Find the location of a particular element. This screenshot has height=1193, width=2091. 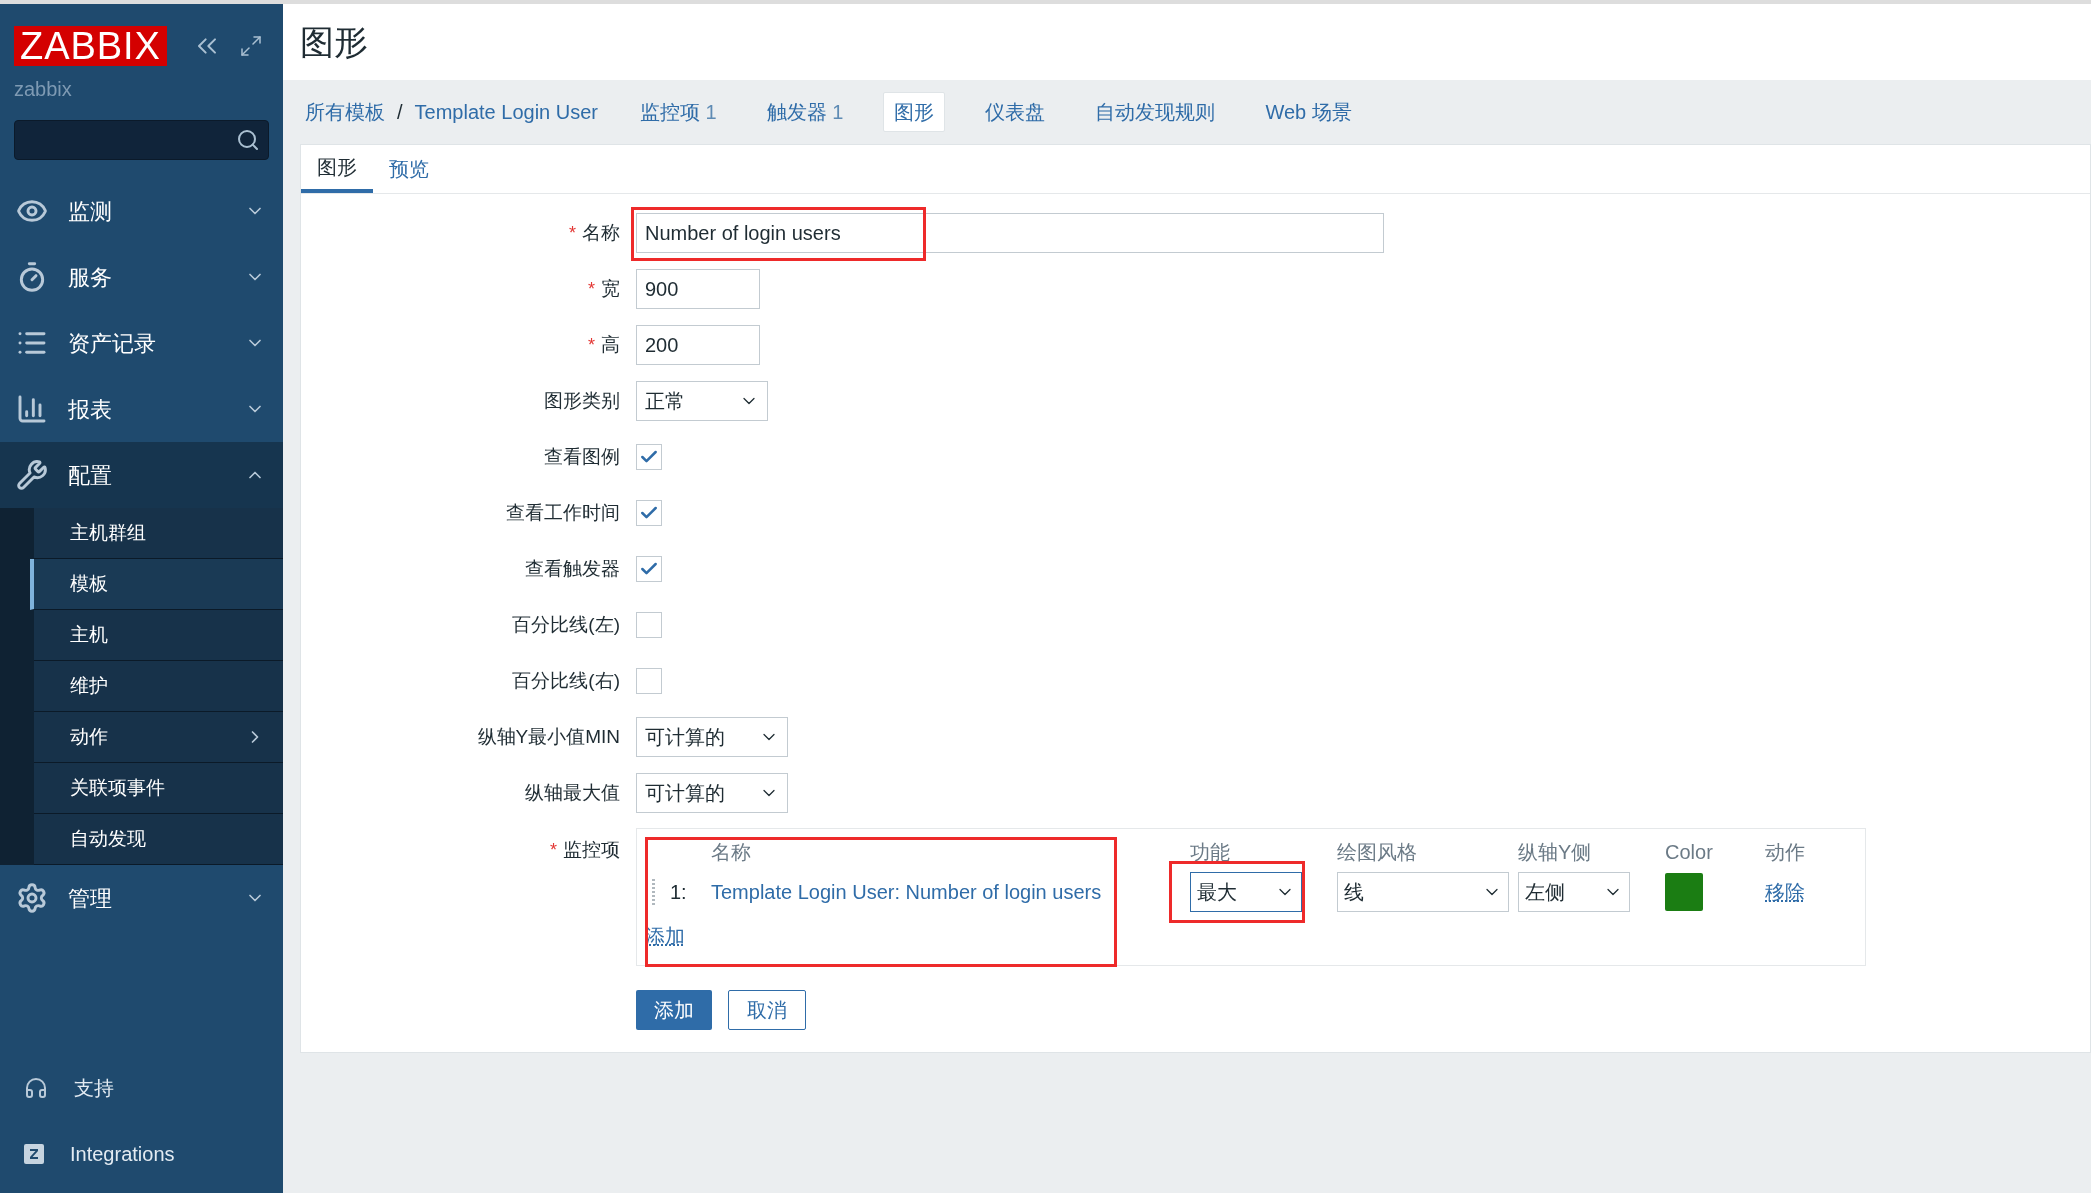

submenu-item: 维护 is located at coordinates (158, 686).